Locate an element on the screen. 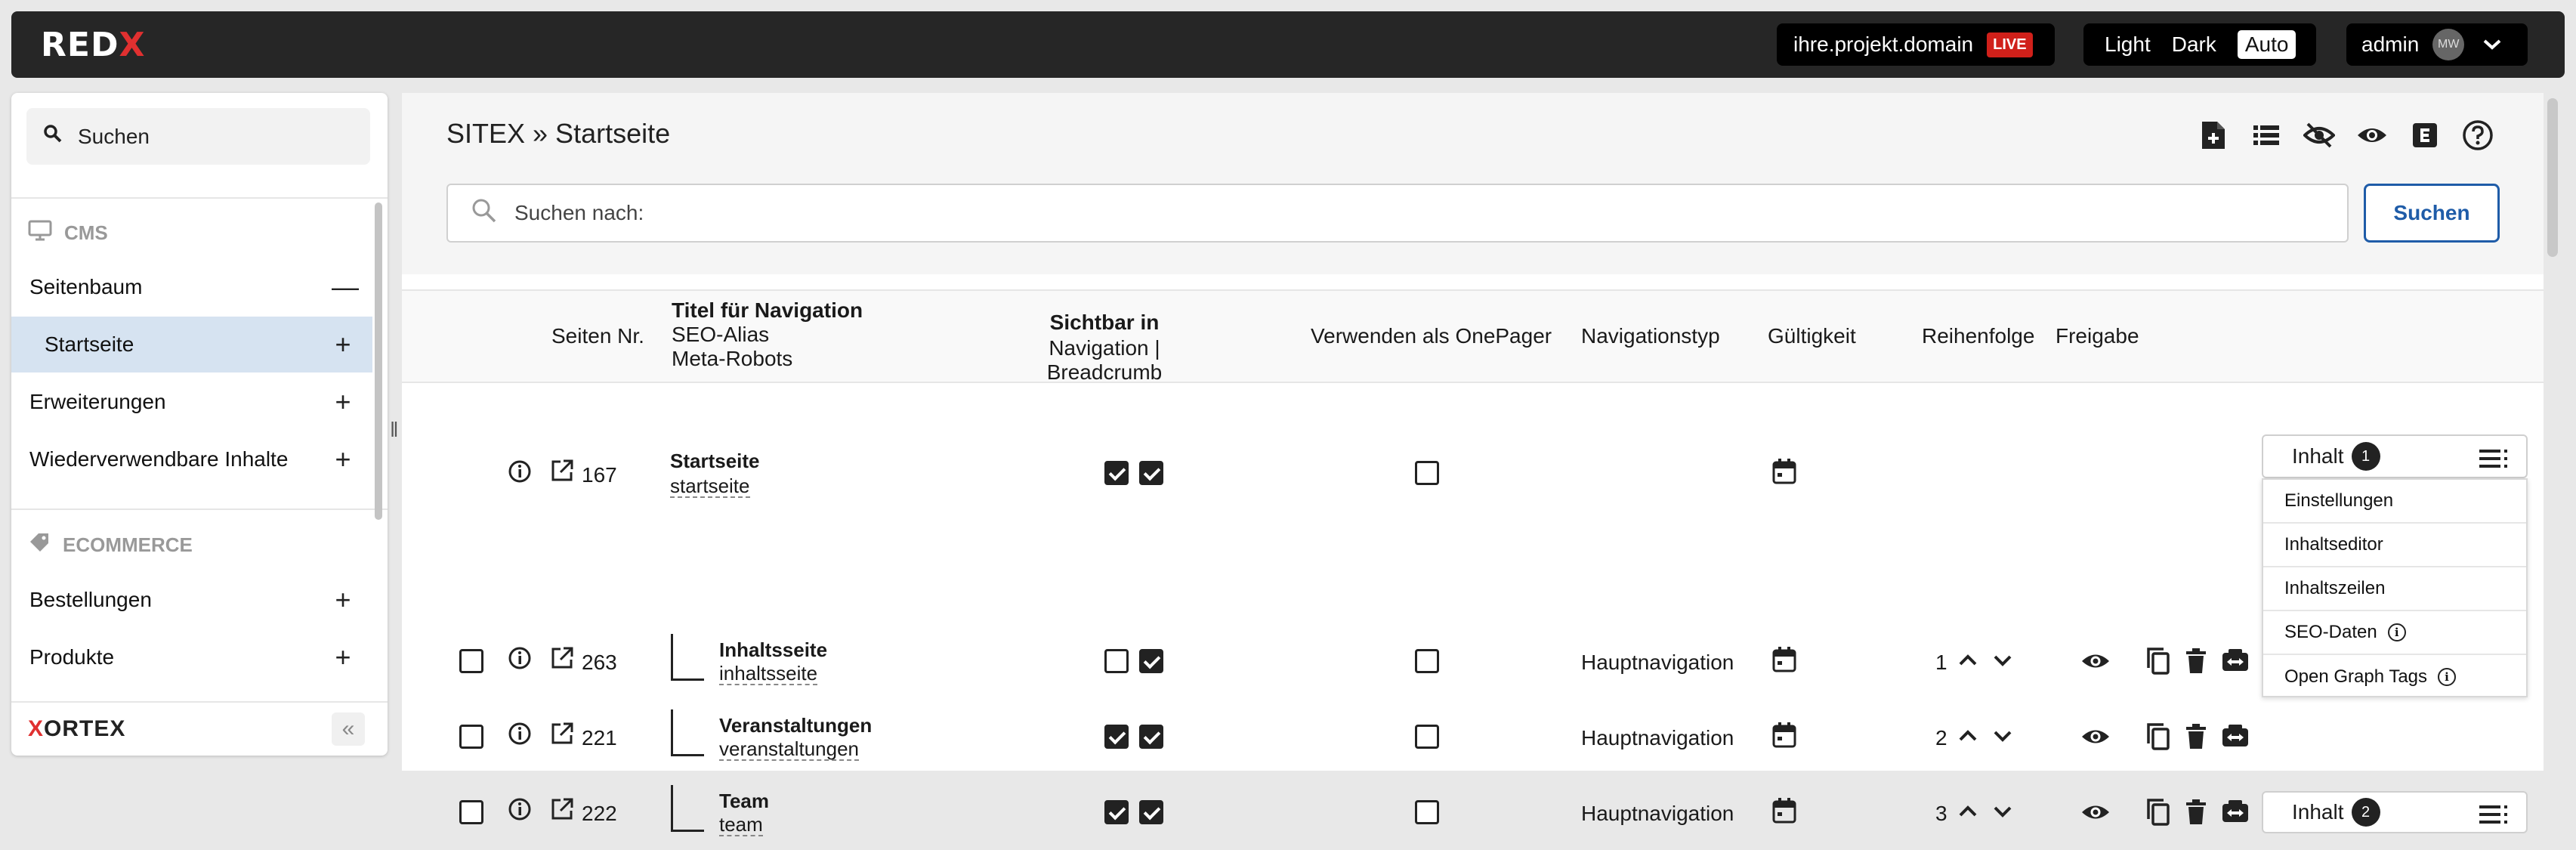 This screenshot has width=2576, height=850. menu-item-einstellungen: Einstellungen is located at coordinates (2394, 502).